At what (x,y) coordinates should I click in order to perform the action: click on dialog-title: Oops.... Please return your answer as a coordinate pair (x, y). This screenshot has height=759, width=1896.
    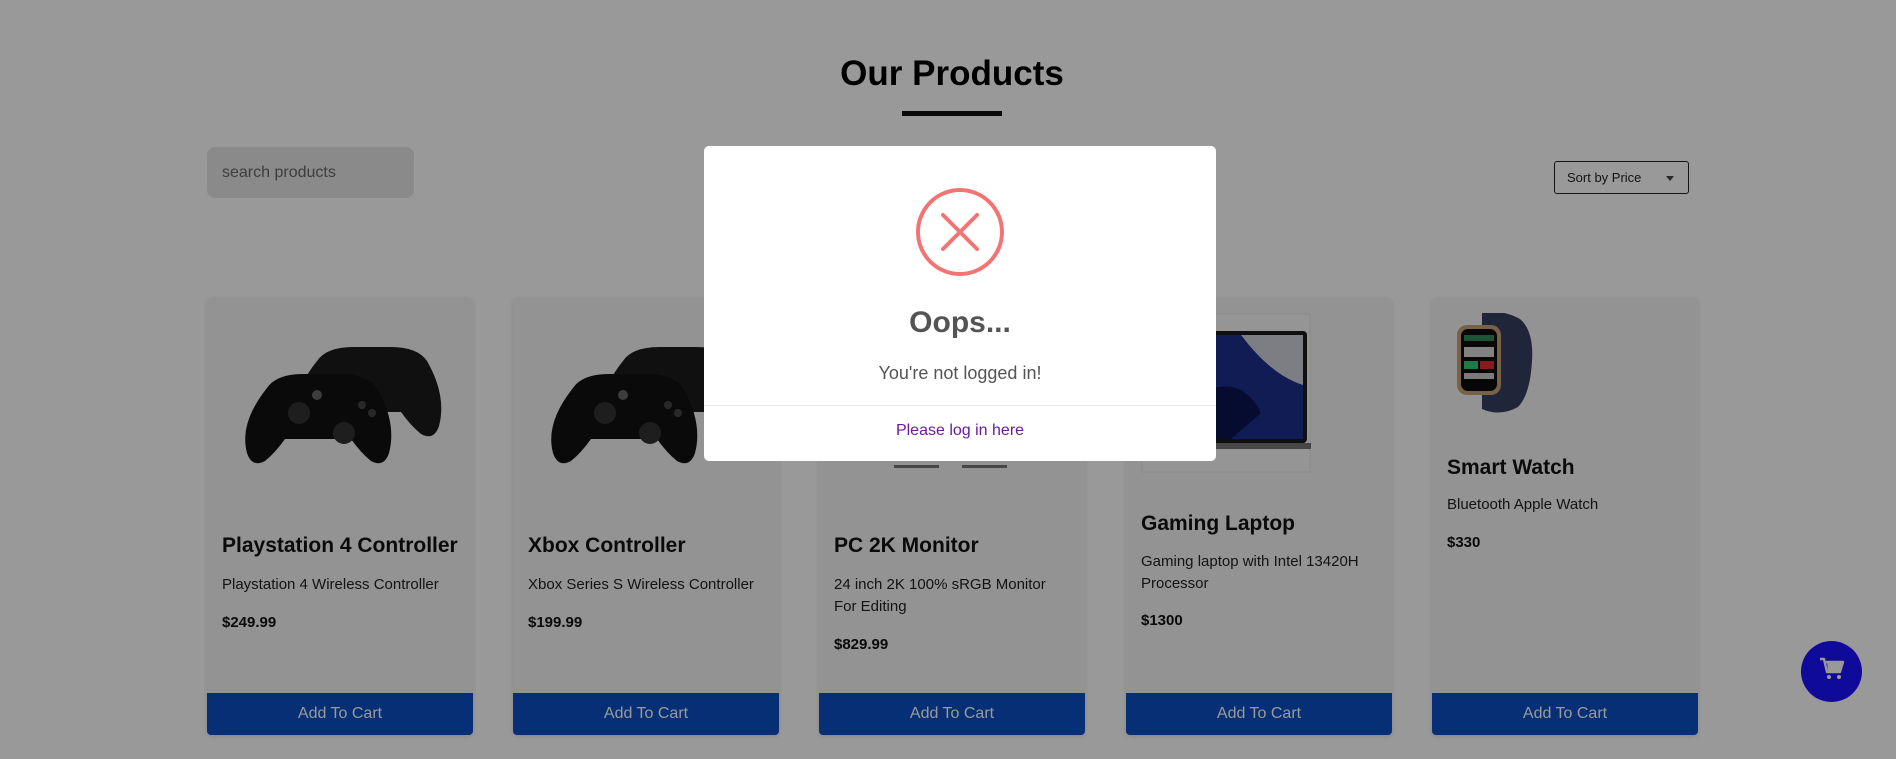
    Looking at the image, I should click on (960, 322).